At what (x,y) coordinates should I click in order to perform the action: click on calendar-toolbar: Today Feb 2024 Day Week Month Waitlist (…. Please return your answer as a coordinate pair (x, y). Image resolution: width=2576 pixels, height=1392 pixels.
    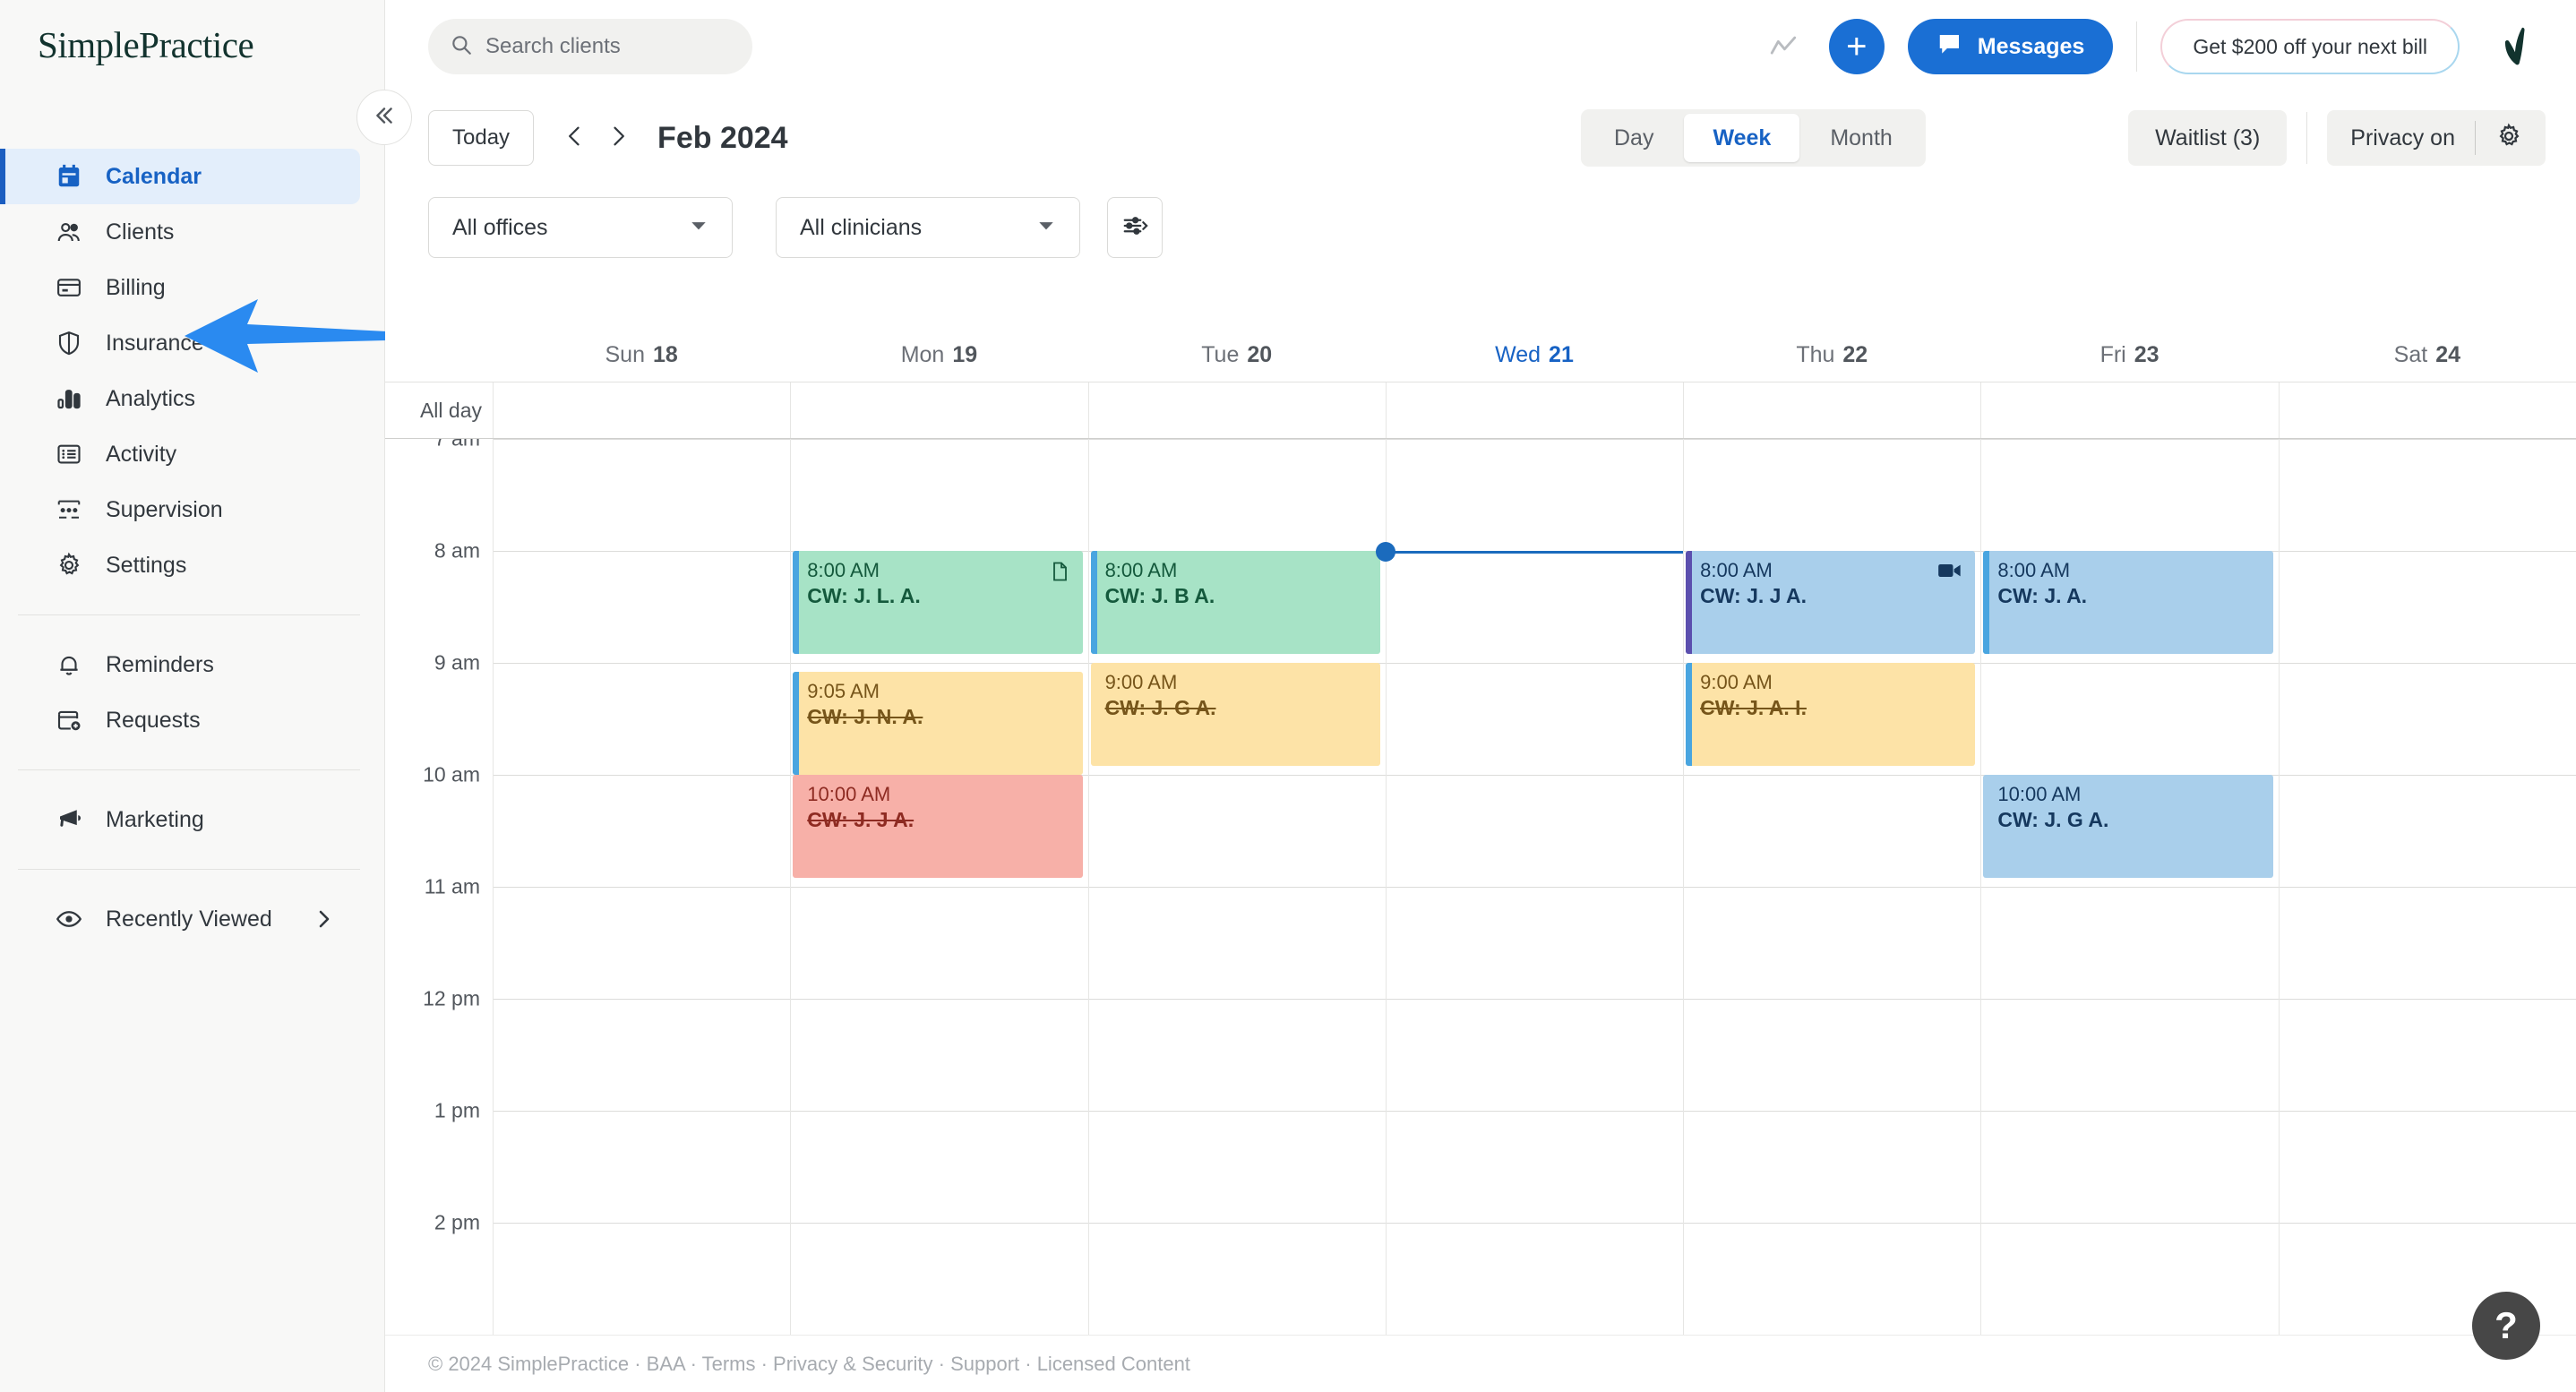
    Looking at the image, I should click on (1480, 138).